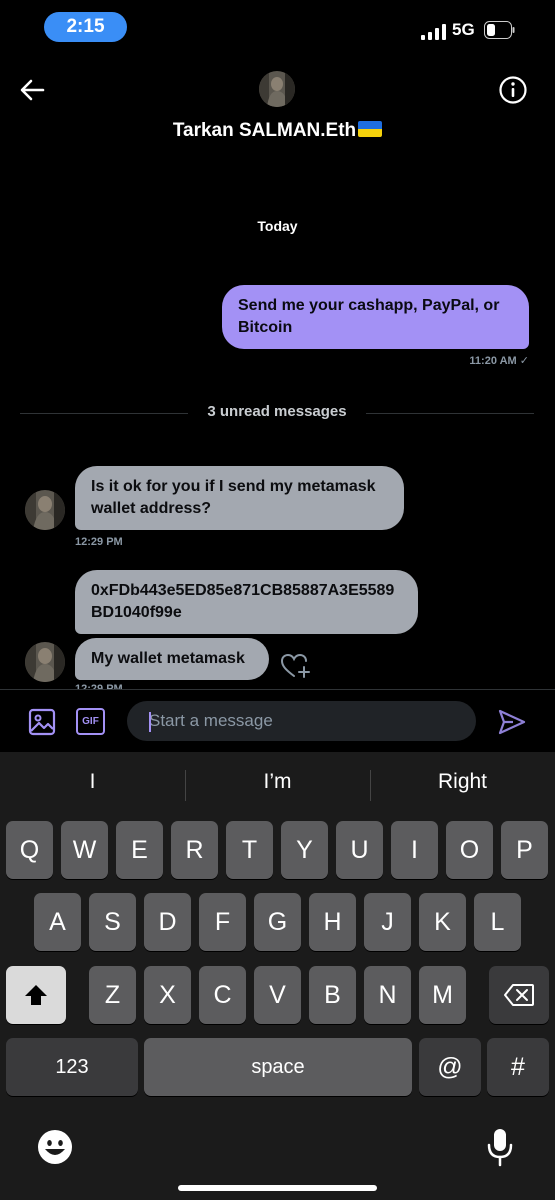  What do you see at coordinates (301, 721) in the screenshot?
I see `message-input` at bounding box center [301, 721].